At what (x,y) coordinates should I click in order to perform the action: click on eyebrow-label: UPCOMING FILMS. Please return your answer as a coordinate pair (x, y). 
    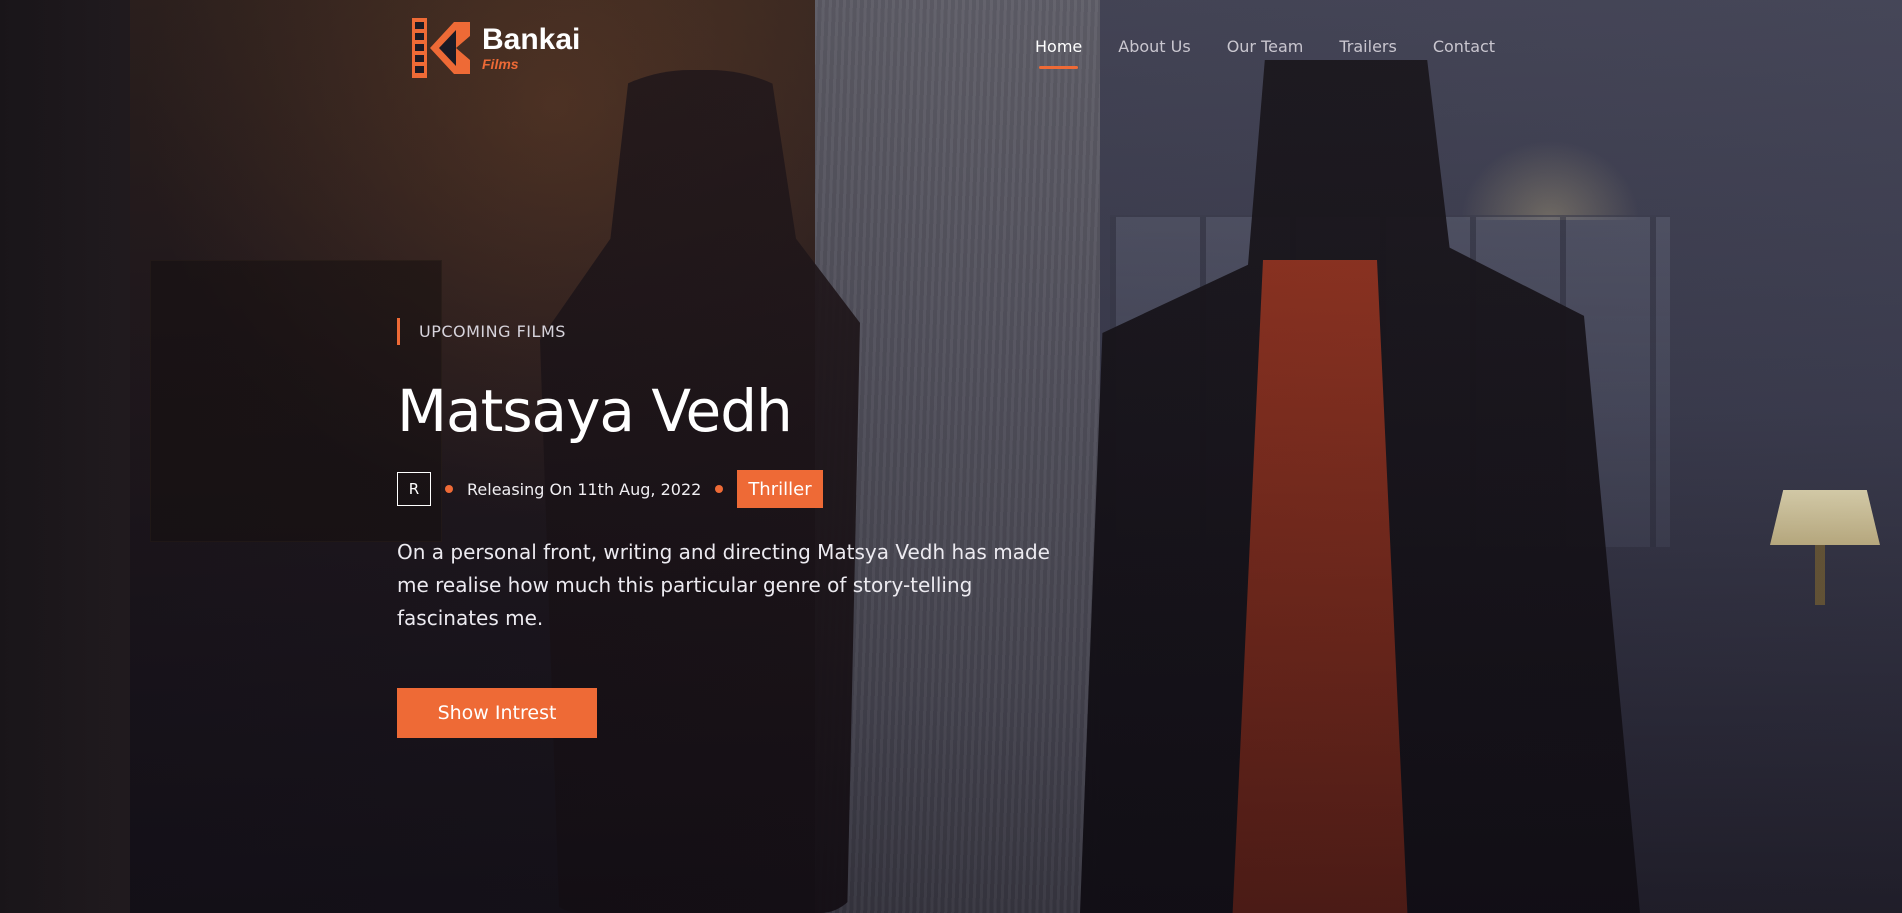
    Looking at the image, I should click on (492, 331).